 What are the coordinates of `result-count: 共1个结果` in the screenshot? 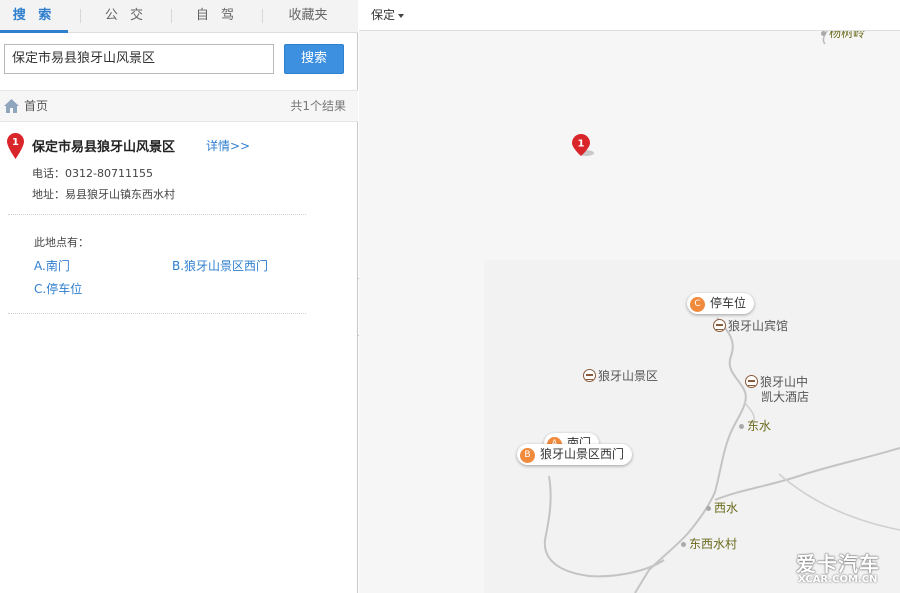 It's located at (318, 106).